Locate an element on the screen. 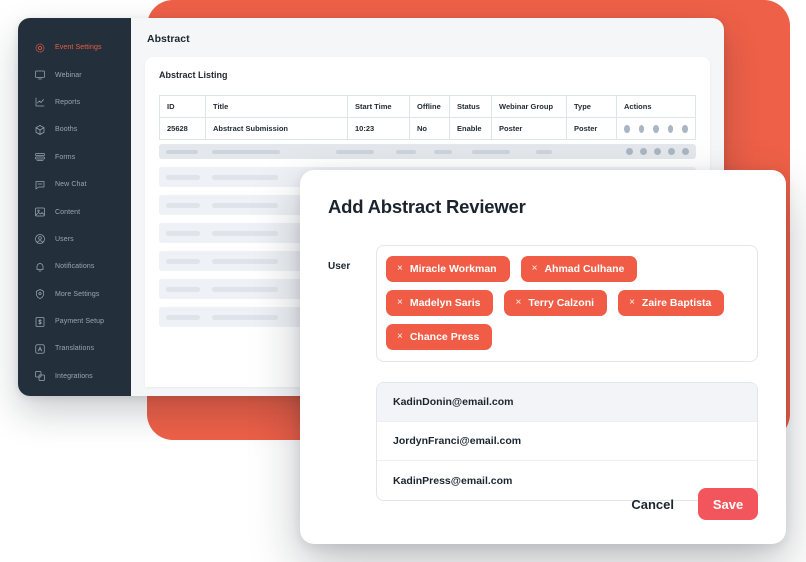  dollar-card-icon is located at coordinates (40, 322).